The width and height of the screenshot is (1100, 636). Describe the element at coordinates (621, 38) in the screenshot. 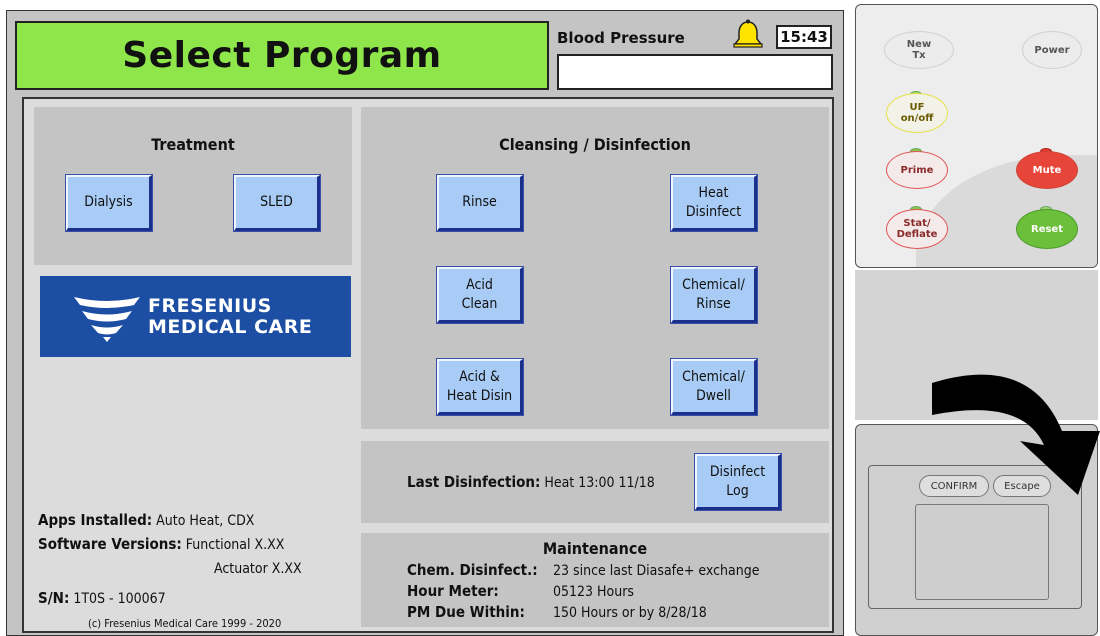

I see `blood-pressure-label: Blood Pressure` at that location.